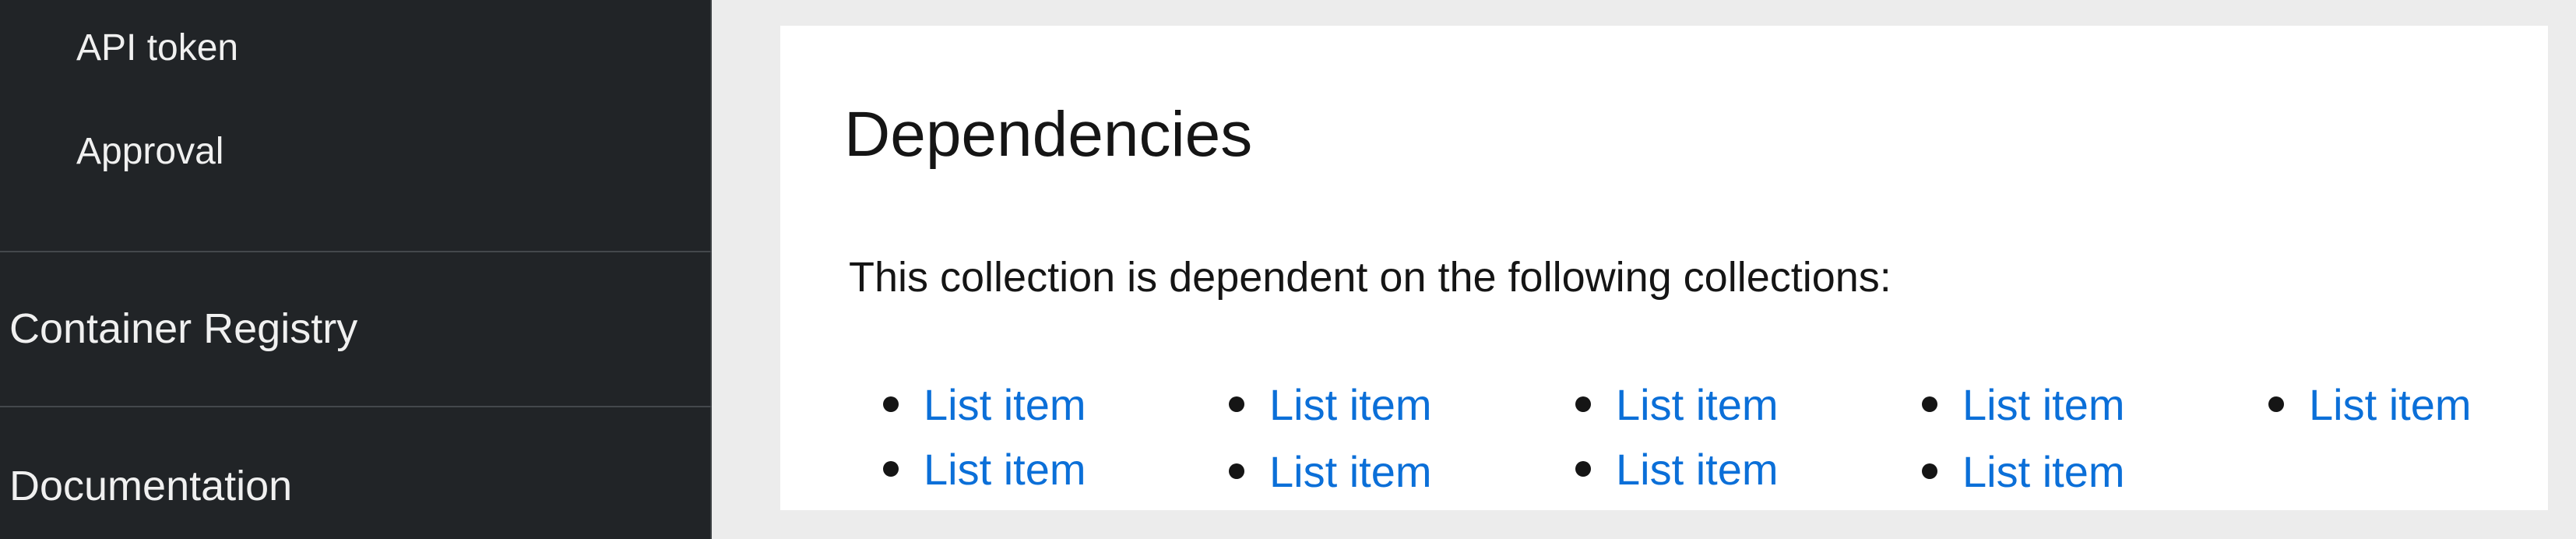 The height and width of the screenshot is (539, 2576). What do you see at coordinates (157, 48) in the screenshot?
I see `sidebar-item-api-token: API token` at bounding box center [157, 48].